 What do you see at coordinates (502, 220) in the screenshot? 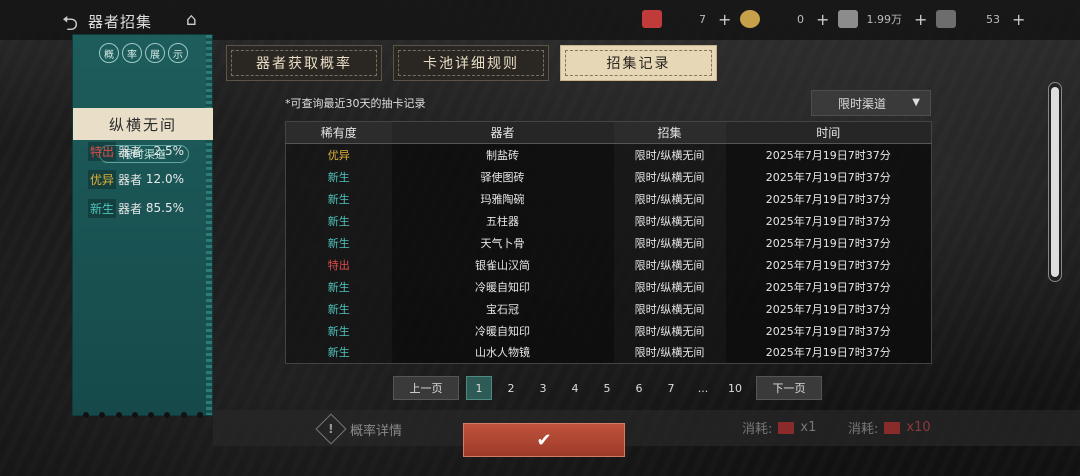
I see `item-cell: 五柱器` at bounding box center [502, 220].